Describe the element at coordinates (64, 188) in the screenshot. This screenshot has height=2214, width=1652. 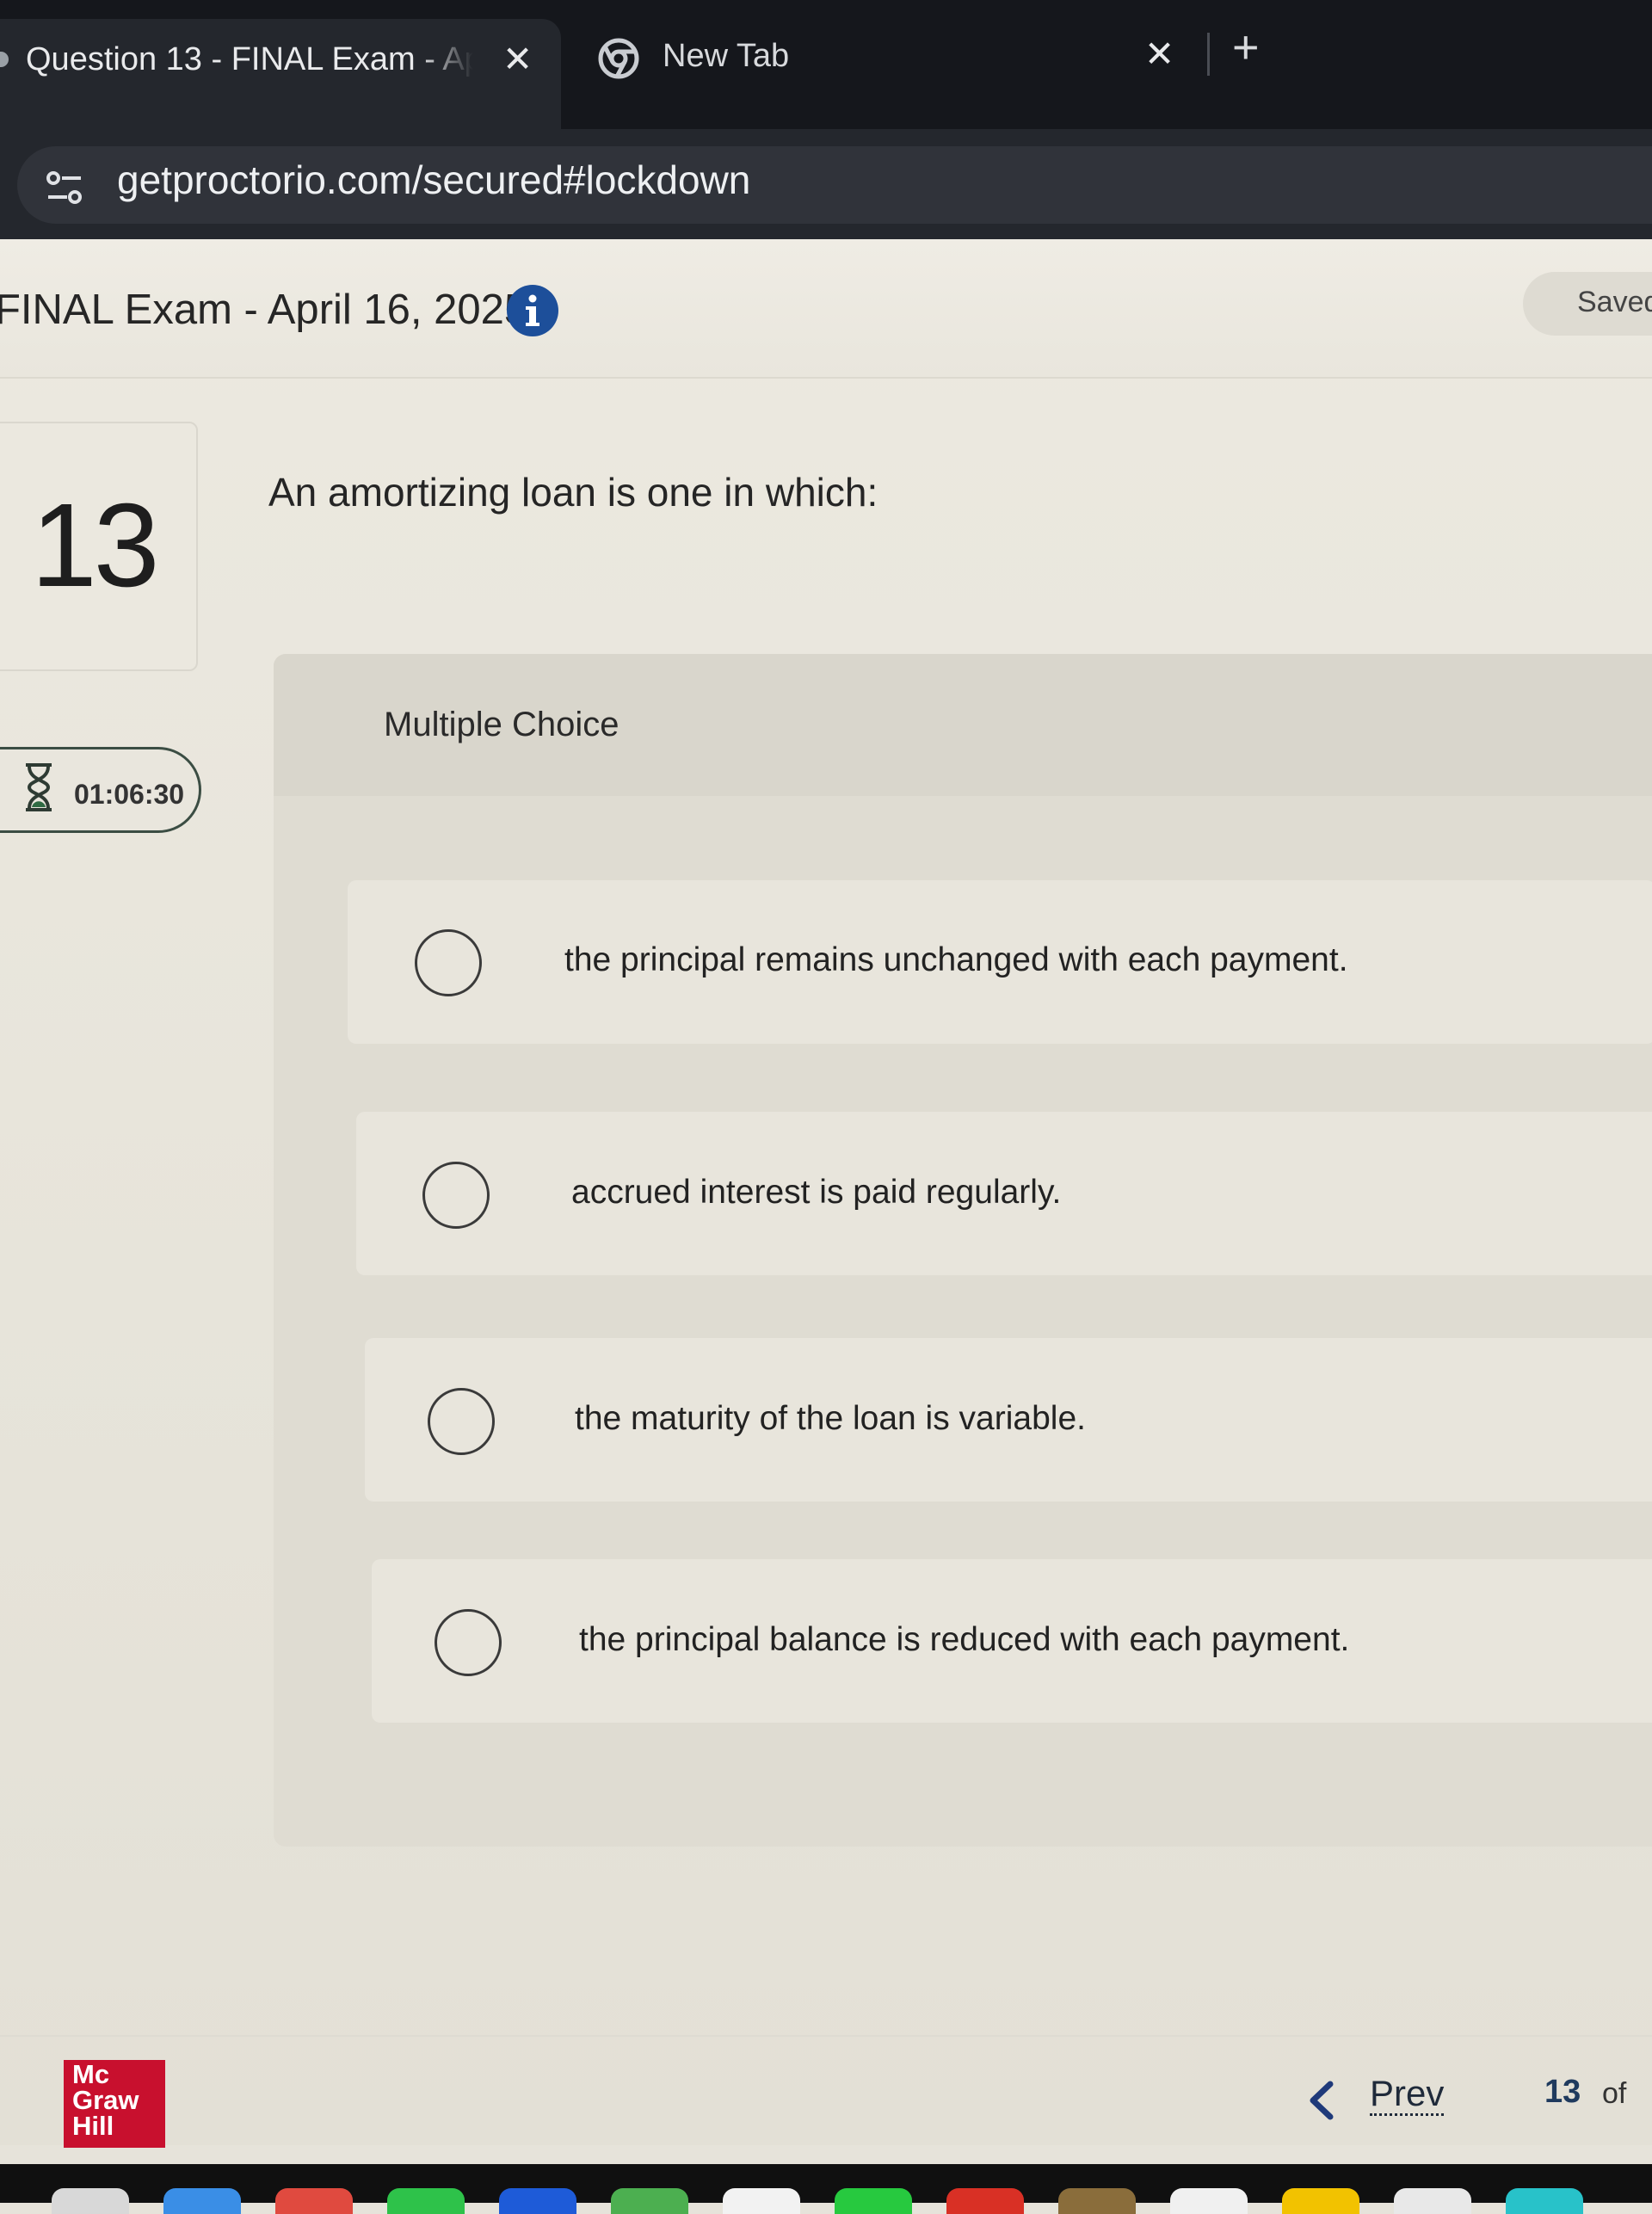
I see `site-settings-icon` at that location.